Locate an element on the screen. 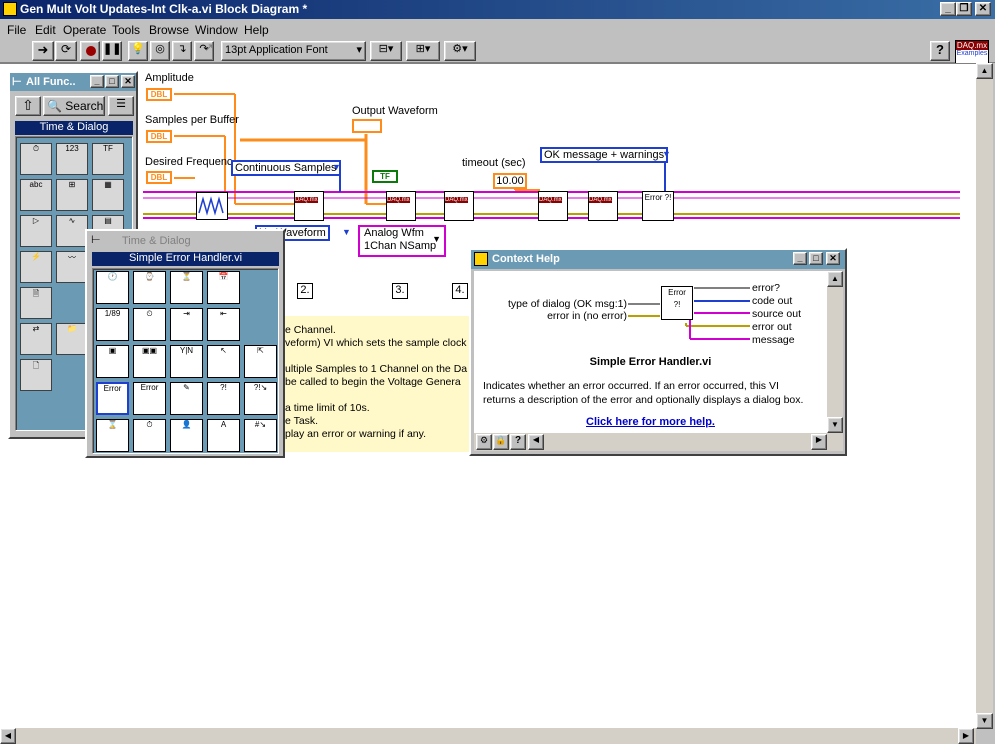 This screenshot has height=744, width=995. wait-icon: ⌚ is located at coordinates (149, 287).